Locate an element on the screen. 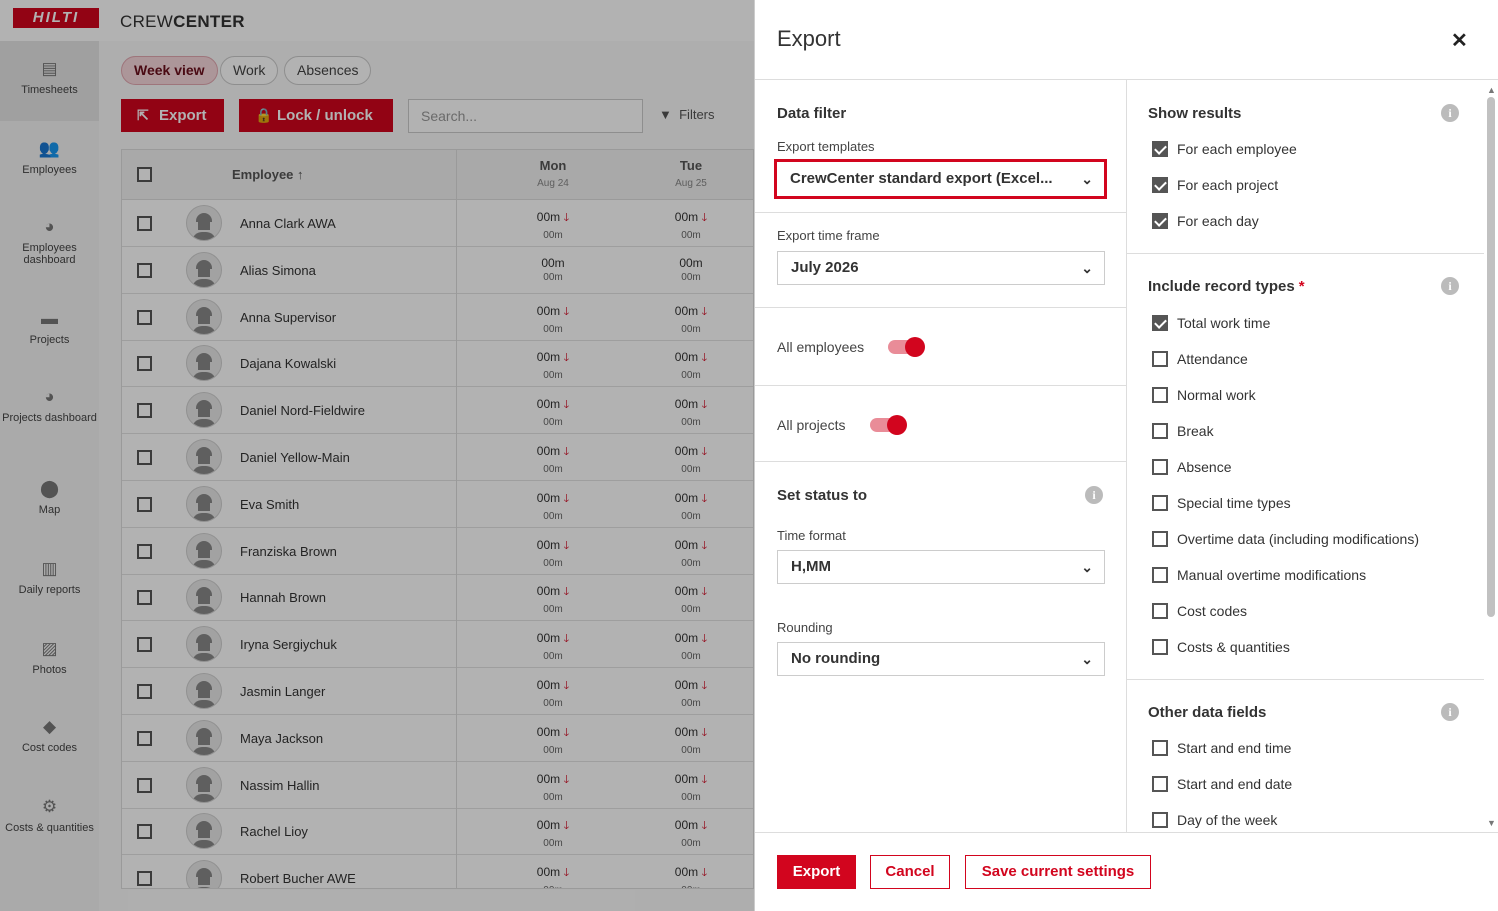 This screenshot has width=1498, height=911. checkbox-label: Overtime data (including modifications) is located at coordinates (1298, 539).